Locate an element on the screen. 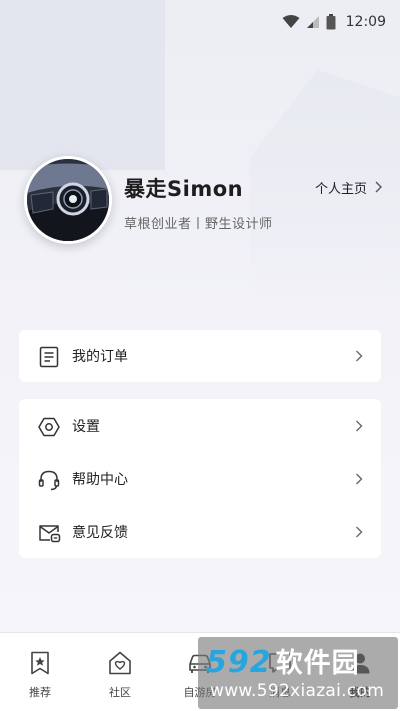  watermark-url: www.592xiazai.com is located at coordinates (297, 691).